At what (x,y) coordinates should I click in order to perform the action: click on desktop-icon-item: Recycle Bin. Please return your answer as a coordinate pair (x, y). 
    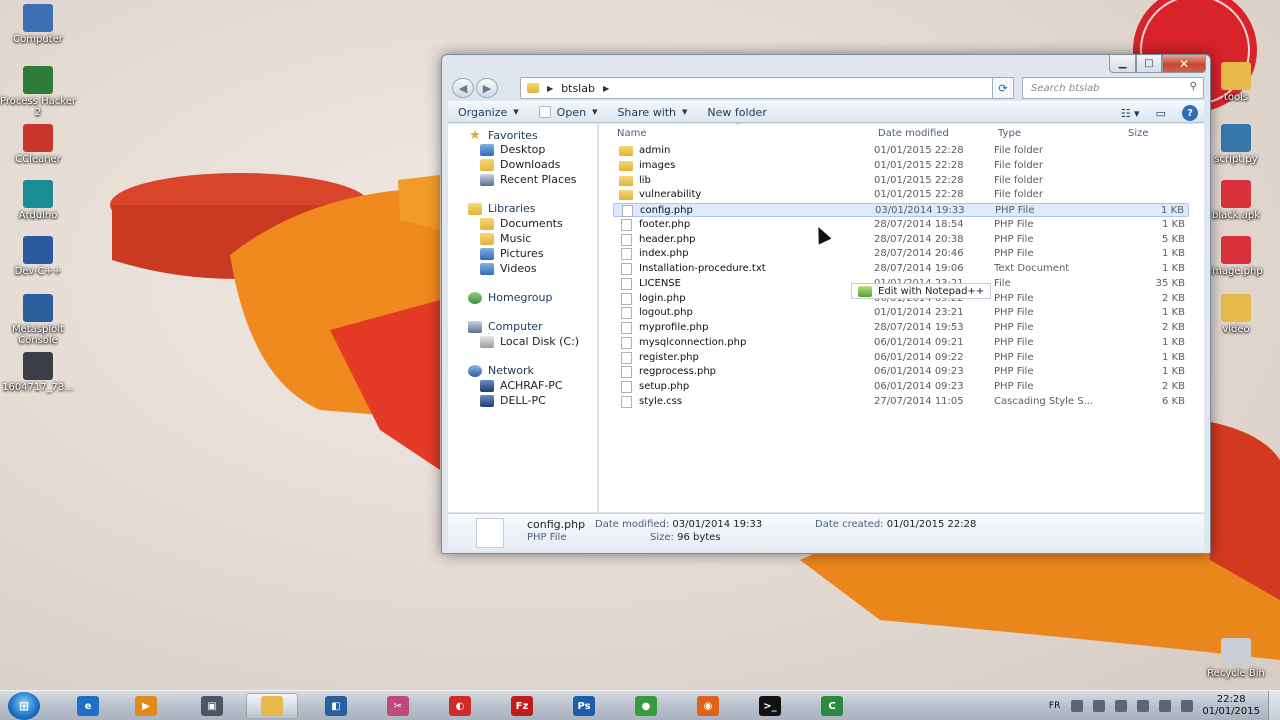
    Looking at the image, I should click on (1236, 658).